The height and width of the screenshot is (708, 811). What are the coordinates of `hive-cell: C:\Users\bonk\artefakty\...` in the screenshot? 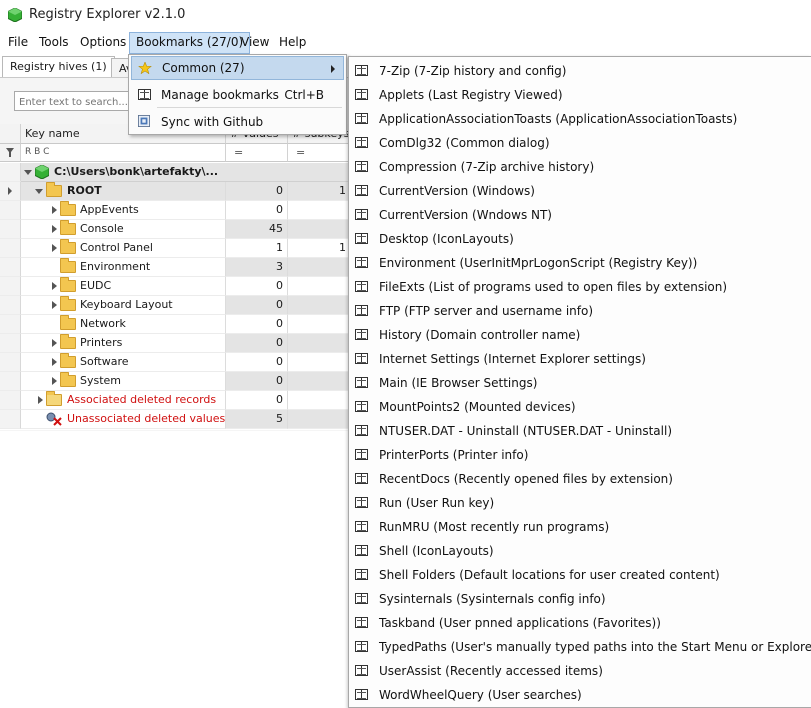 It's located at (185, 172).